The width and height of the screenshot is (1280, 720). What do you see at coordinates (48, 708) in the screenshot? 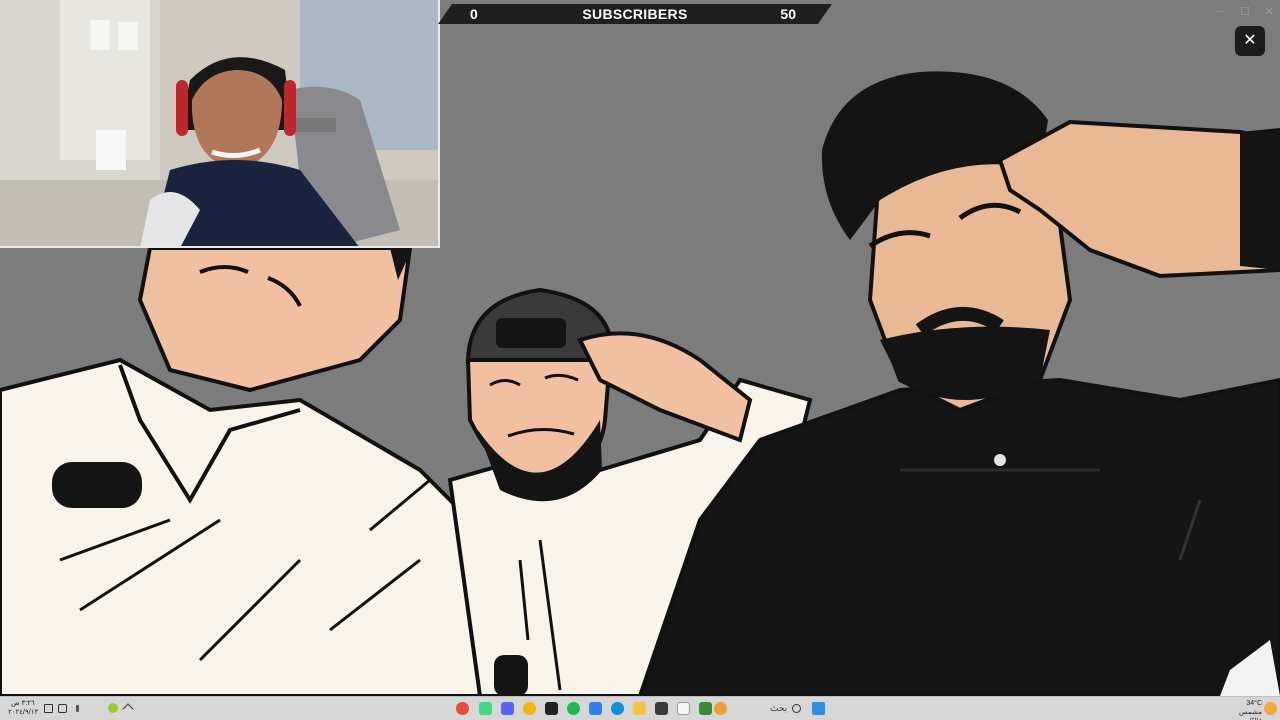
I see `speaker-icon` at bounding box center [48, 708].